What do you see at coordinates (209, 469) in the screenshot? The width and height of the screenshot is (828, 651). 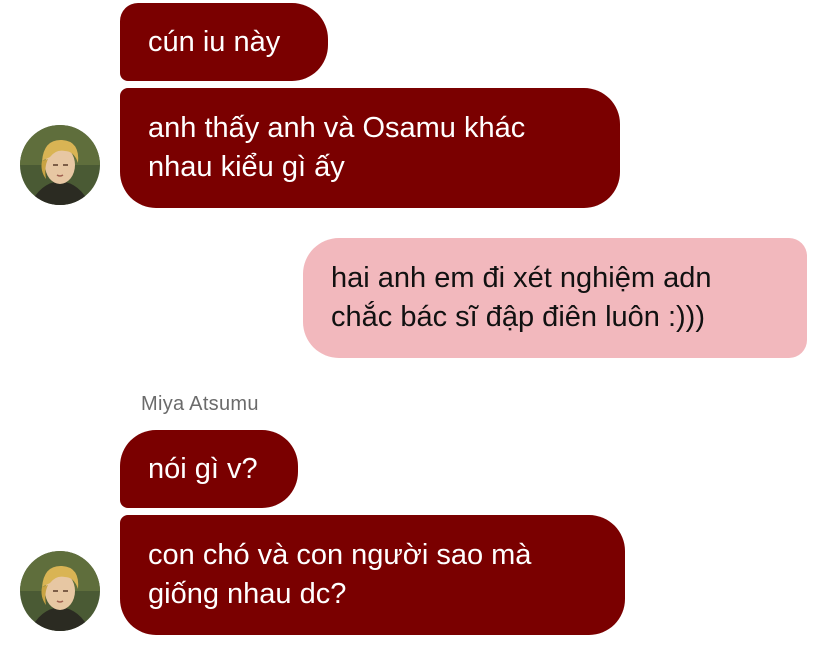 I see `message-bubble-incoming: nói gì v?` at bounding box center [209, 469].